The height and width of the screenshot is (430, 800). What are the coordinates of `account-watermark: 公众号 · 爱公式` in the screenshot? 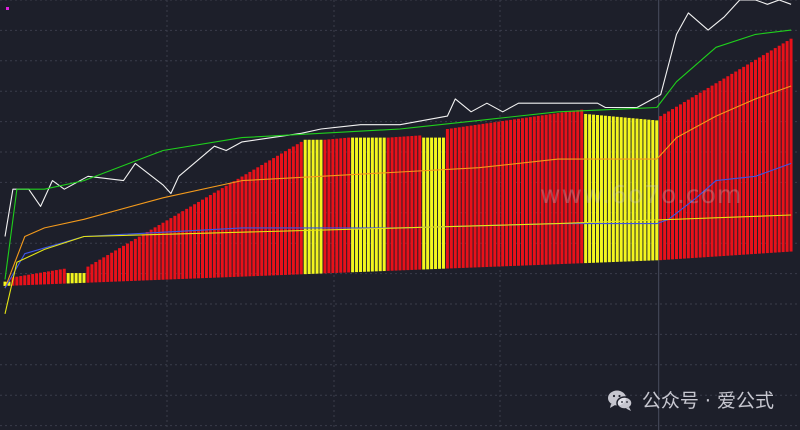 It's located at (690, 399).